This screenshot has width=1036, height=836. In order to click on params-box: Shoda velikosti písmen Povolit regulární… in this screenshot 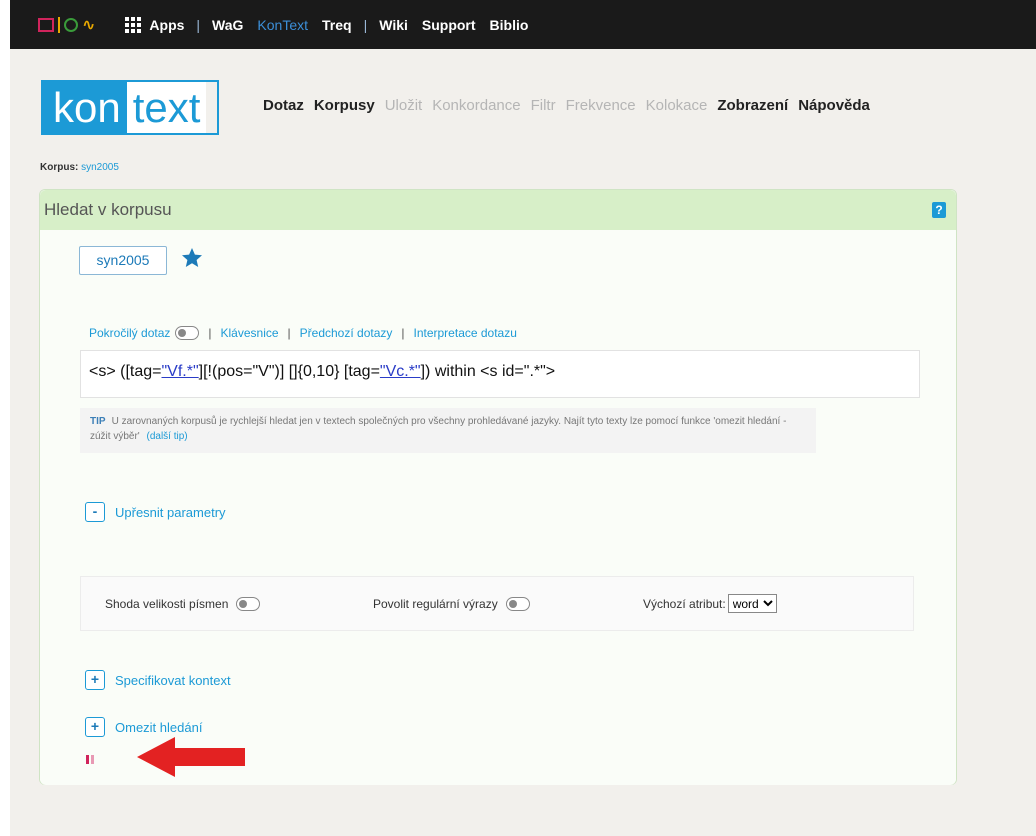, I will do `click(497, 603)`.